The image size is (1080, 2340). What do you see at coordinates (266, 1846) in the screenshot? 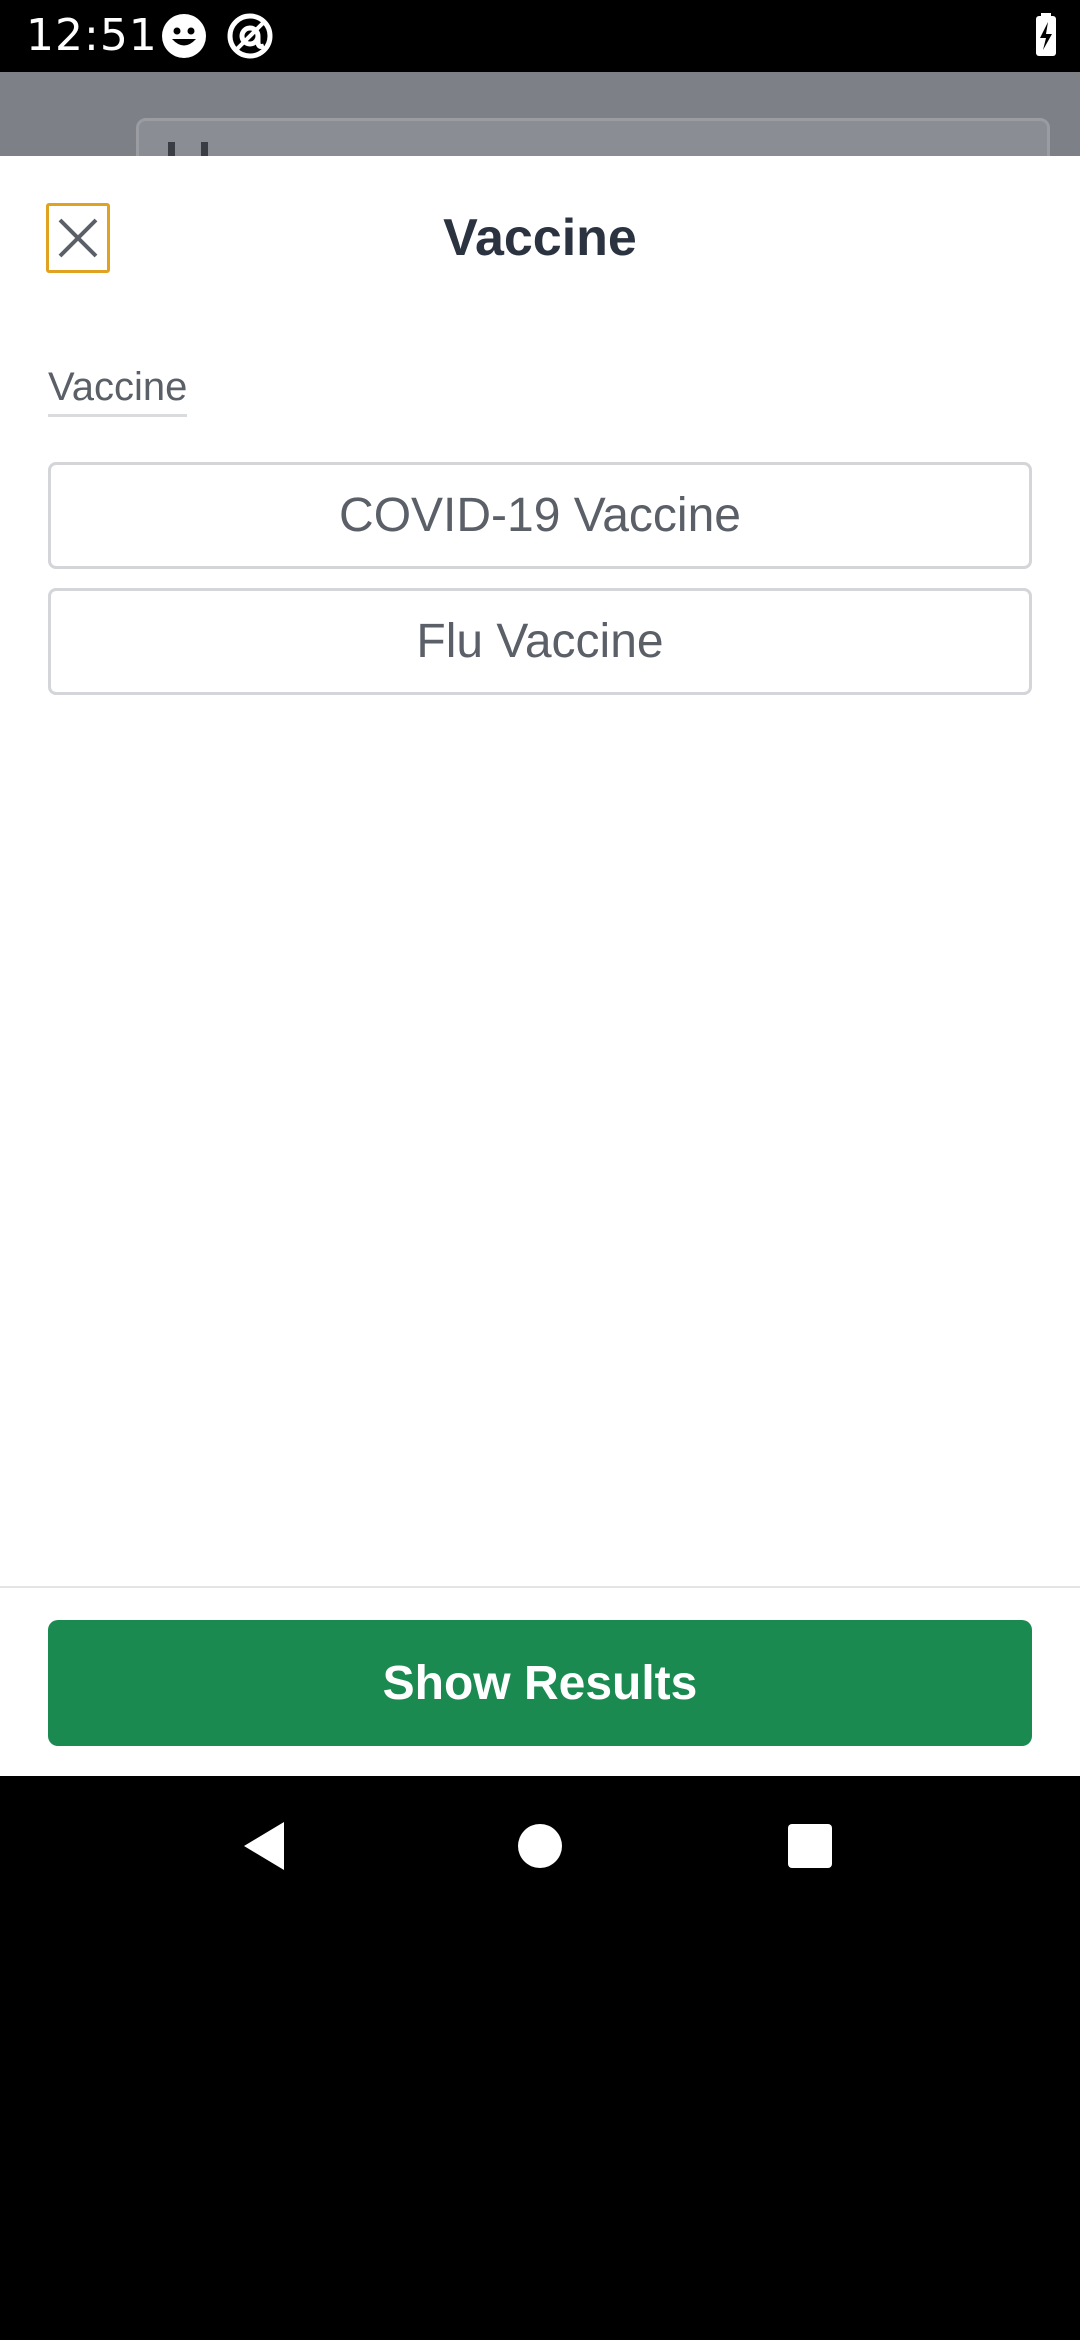
I see `back-icon` at bounding box center [266, 1846].